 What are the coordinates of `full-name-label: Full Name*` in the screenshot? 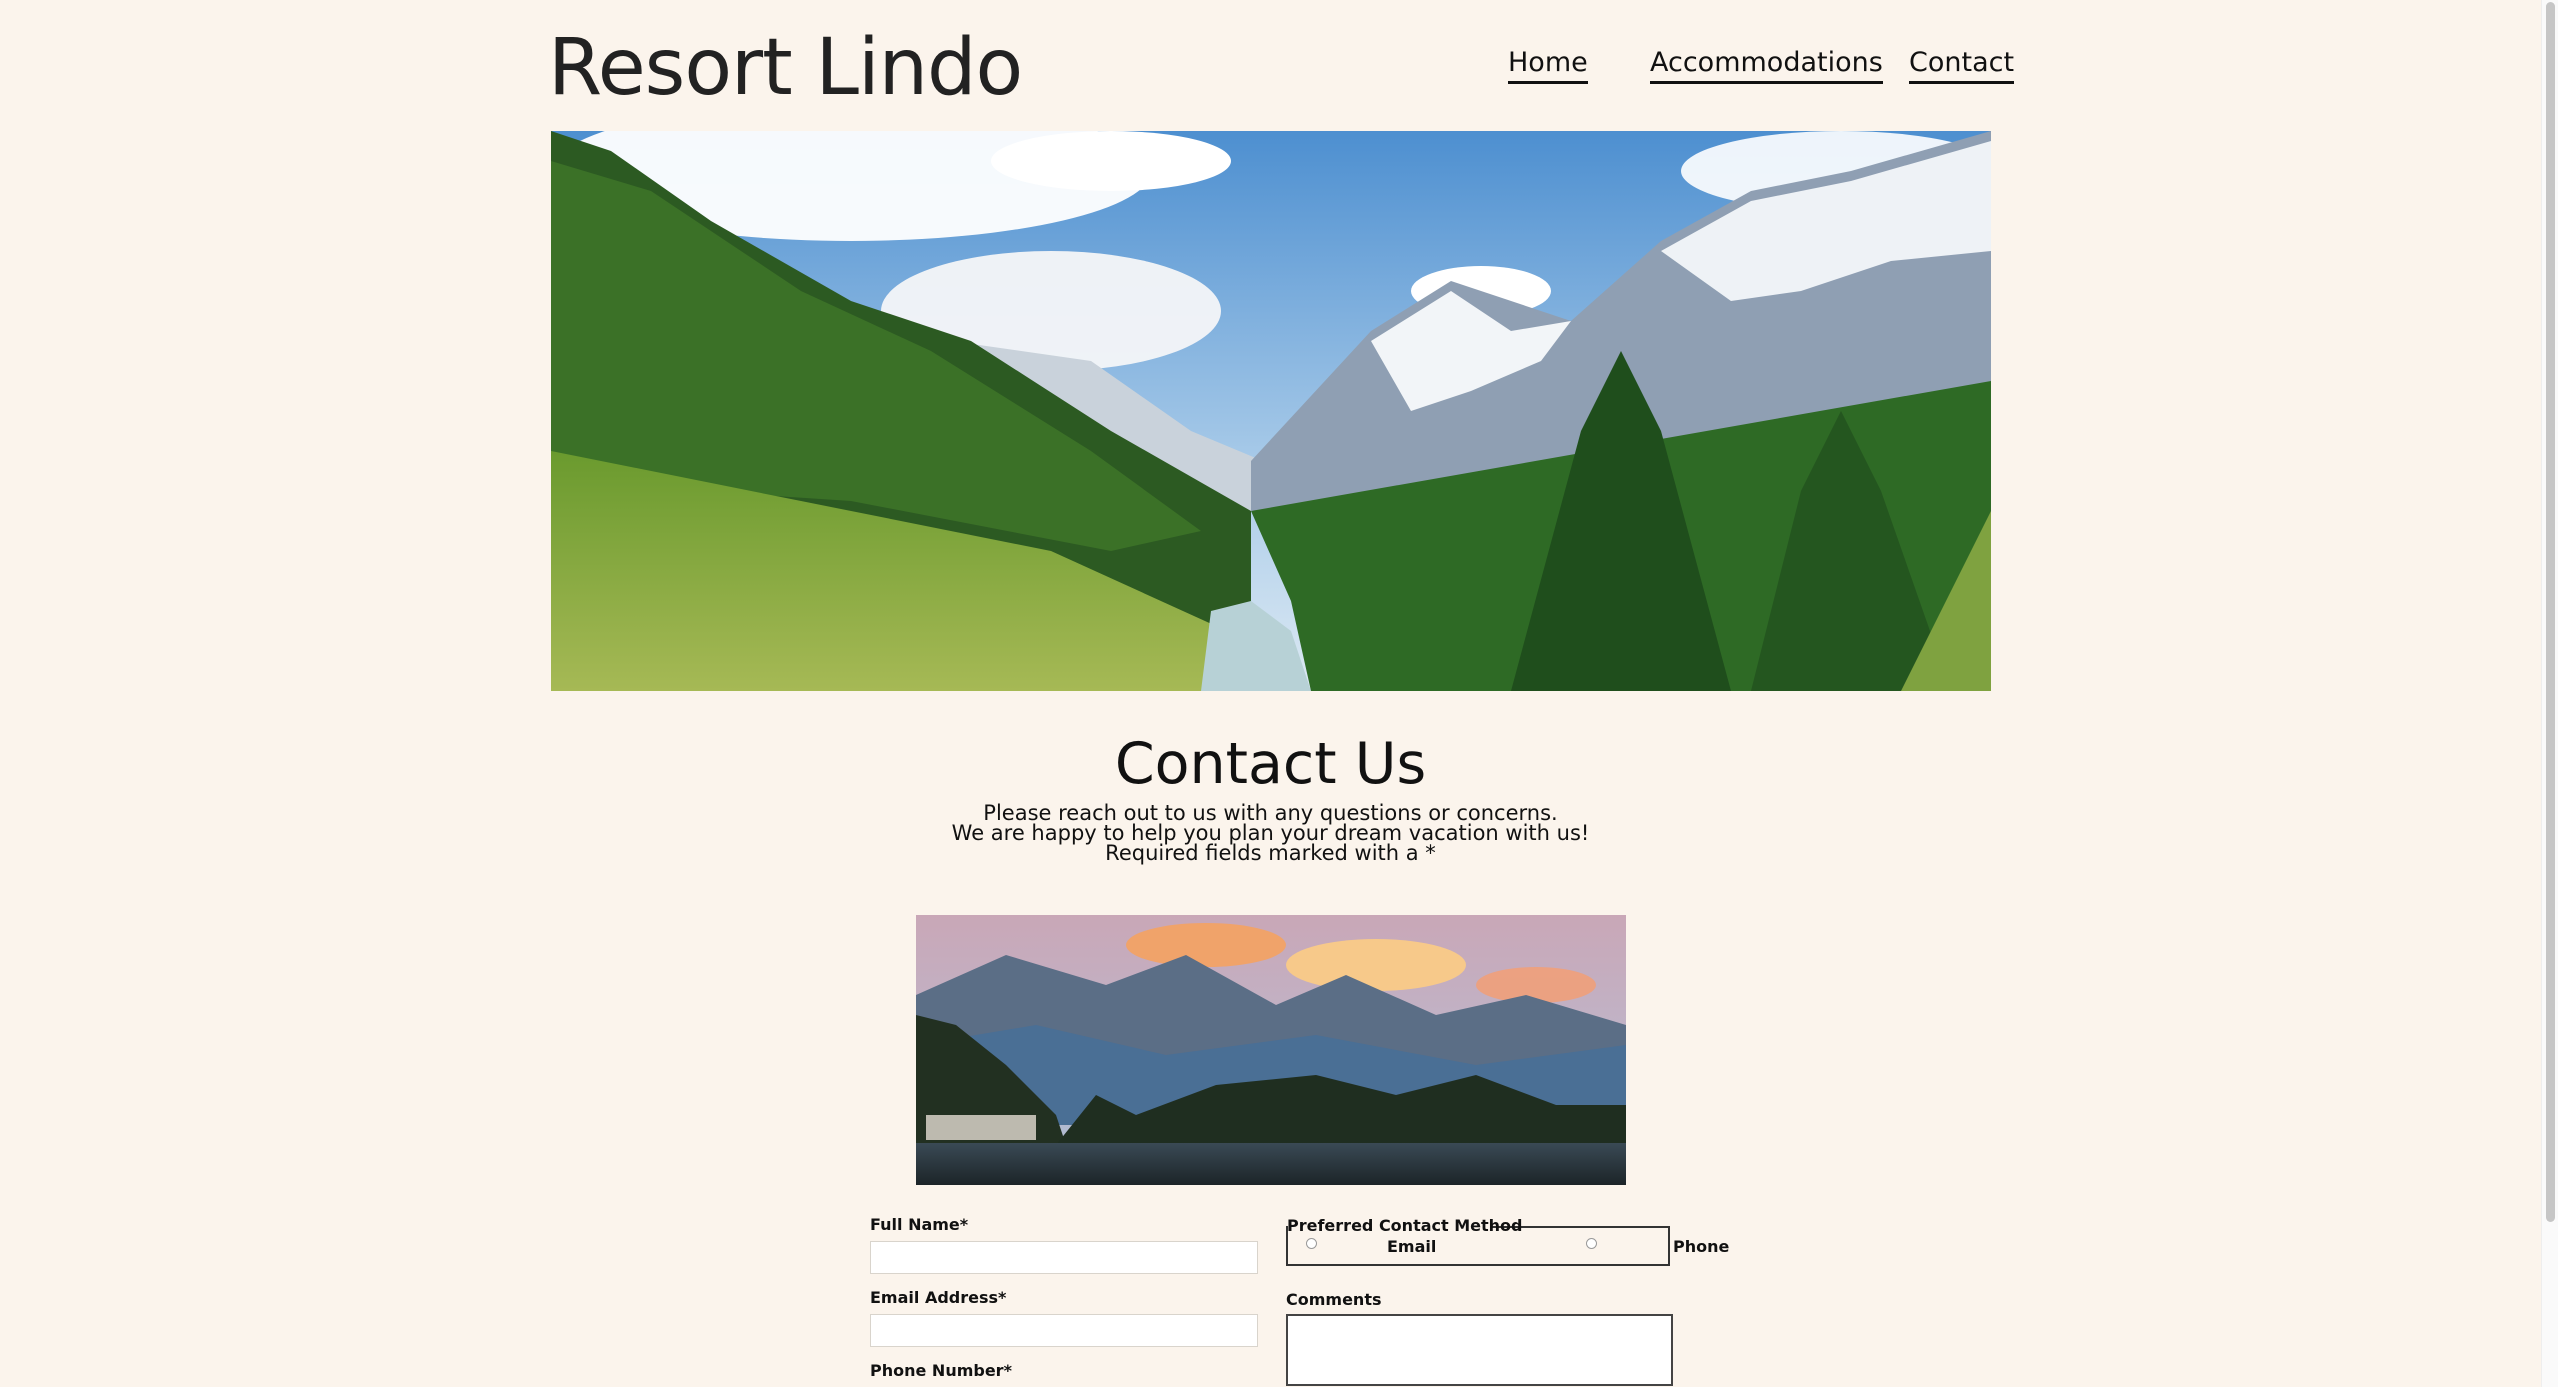 It's located at (919, 1224).